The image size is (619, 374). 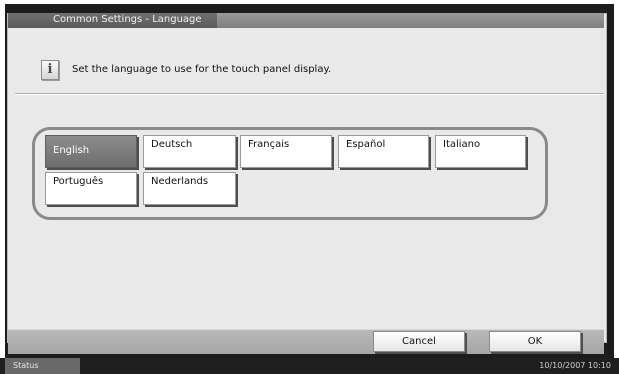 I want to click on ok-button: OK, so click(x=535, y=341).